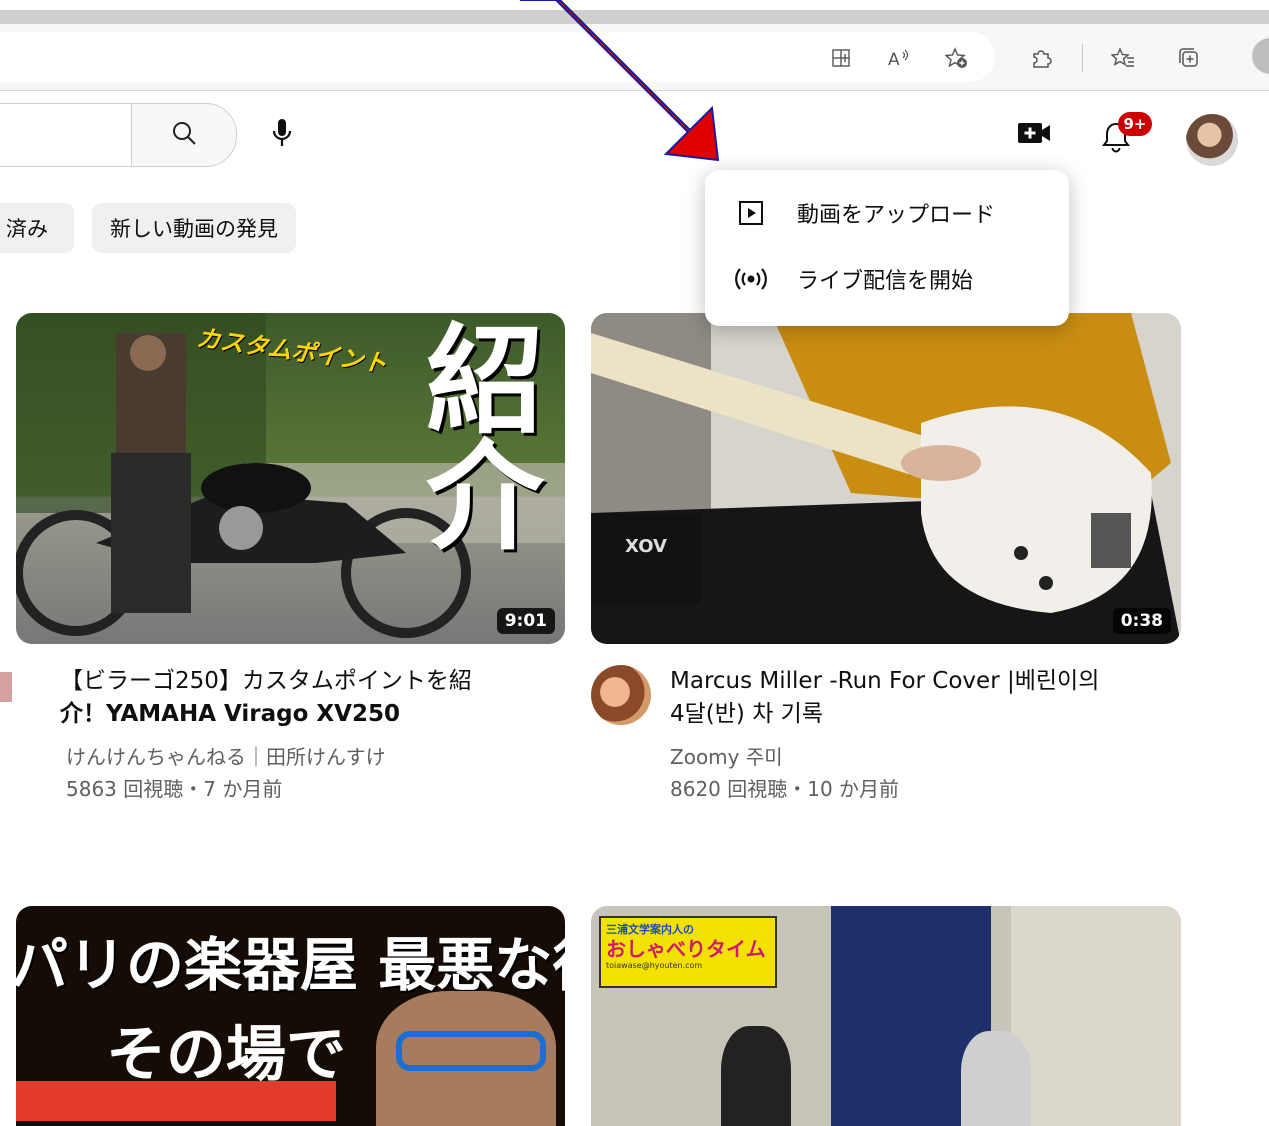  I want to click on svg-text: A, so click(894, 59).